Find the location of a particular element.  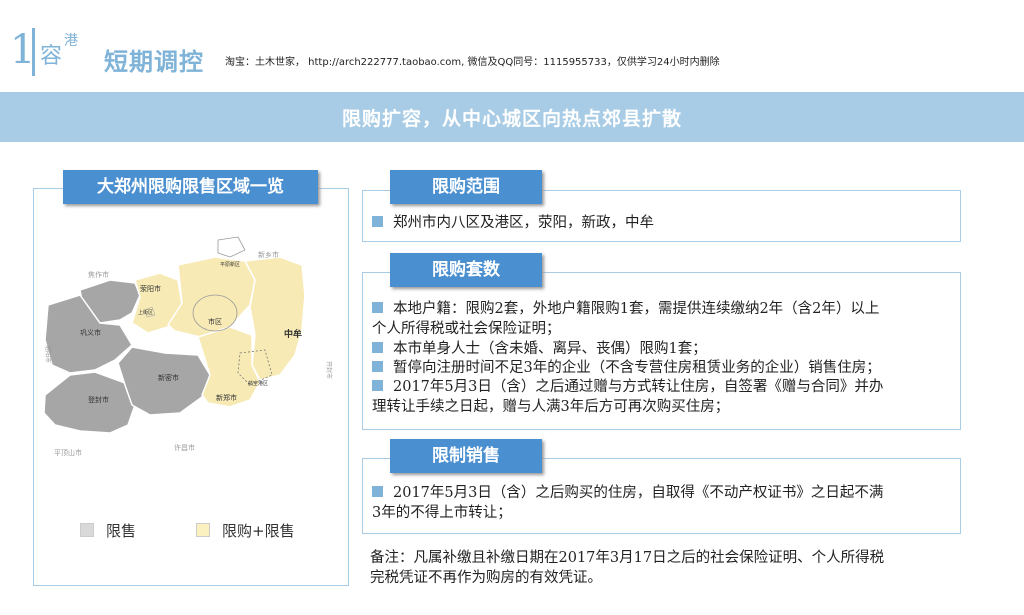

logo-mark-secondary: 港 is located at coordinates (71, 41).